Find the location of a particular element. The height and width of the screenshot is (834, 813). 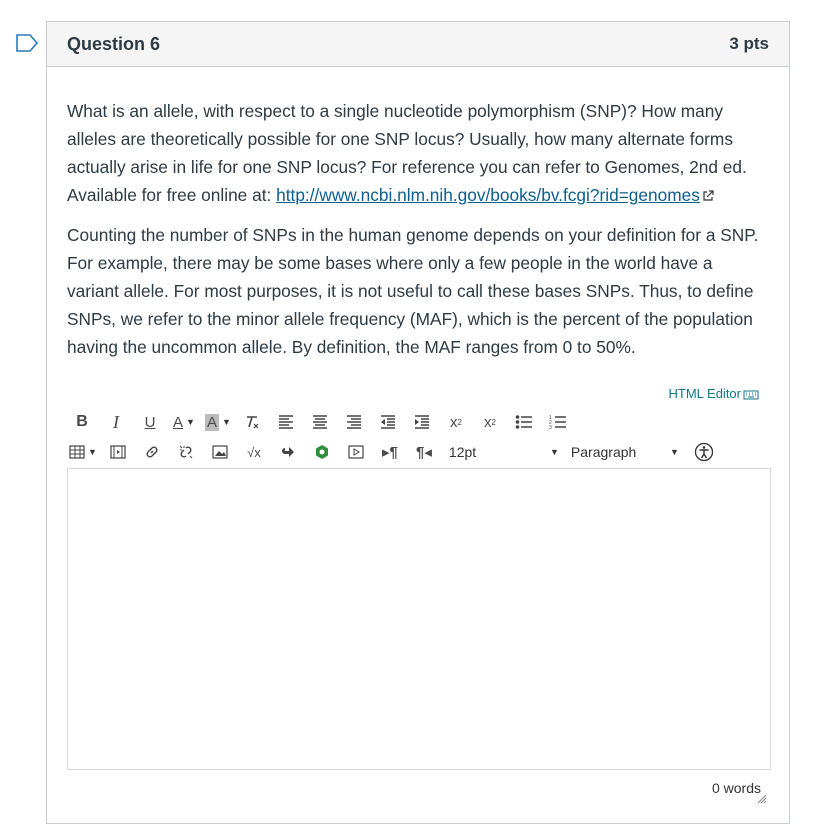

video-button is located at coordinates (356, 452).